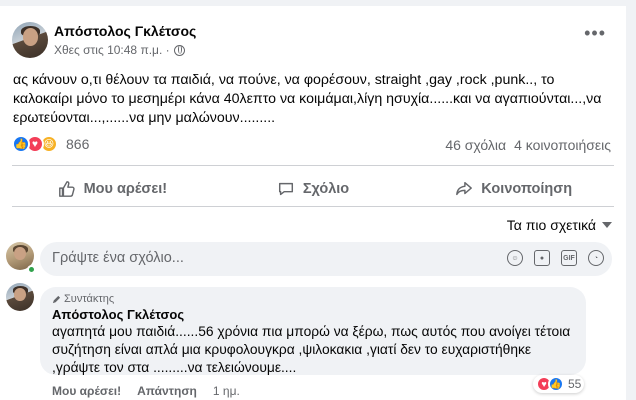 The width and height of the screenshot is (636, 400). What do you see at coordinates (89, 299) in the screenshot?
I see `author-badge-label: Συντάκτης` at bounding box center [89, 299].